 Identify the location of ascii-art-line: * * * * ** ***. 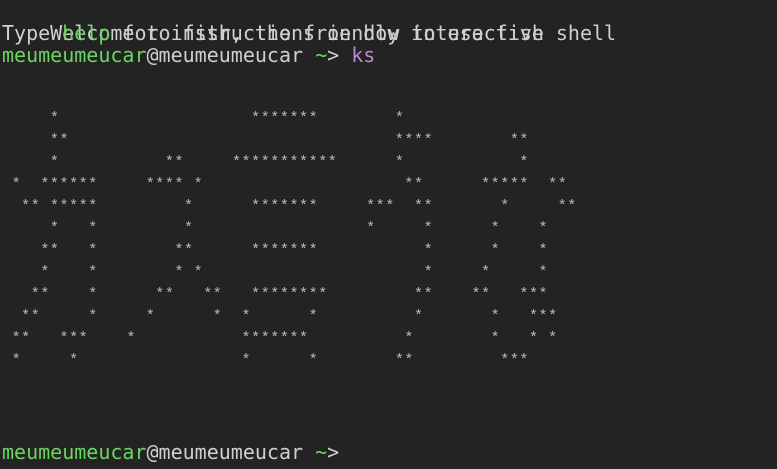
(265, 360).